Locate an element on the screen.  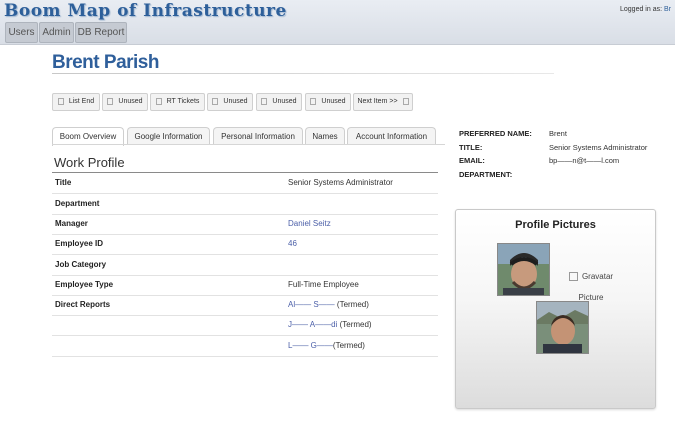
list-end-label: List End is located at coordinates (81, 101).